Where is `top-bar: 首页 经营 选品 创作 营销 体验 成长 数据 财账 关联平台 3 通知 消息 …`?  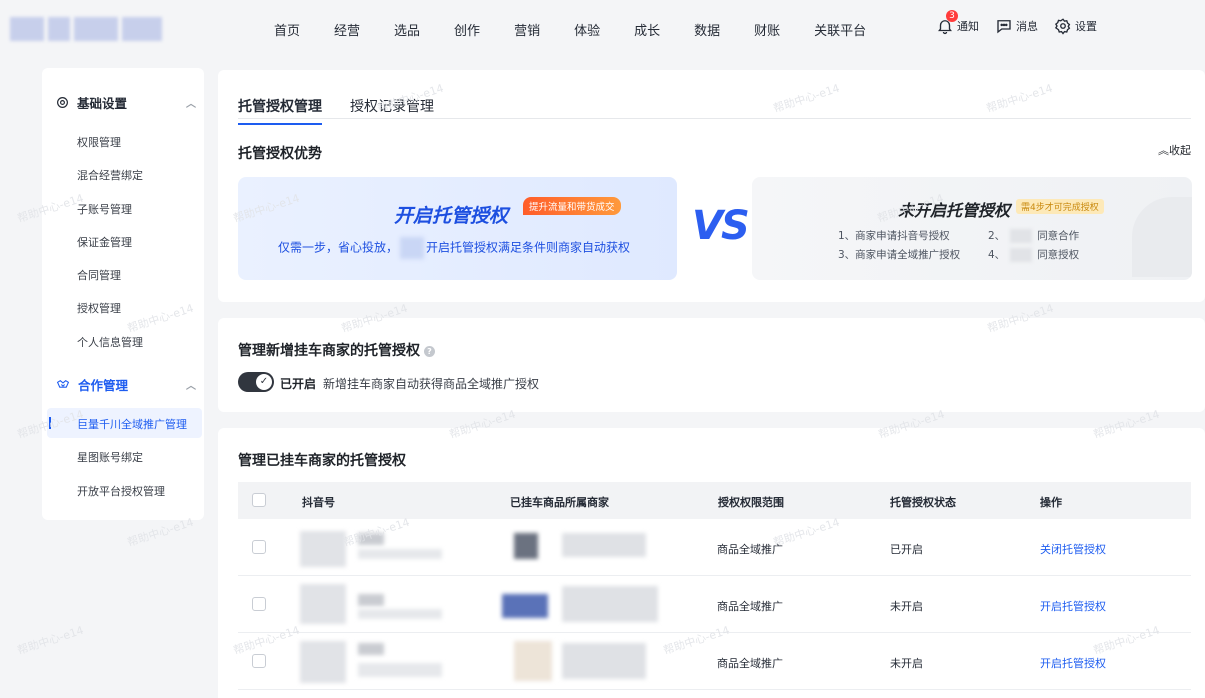
top-bar: 首页 经营 选品 创作 营销 体验 成长 数据 财账 关联平台 3 通知 消息 … is located at coordinates (602, 29).